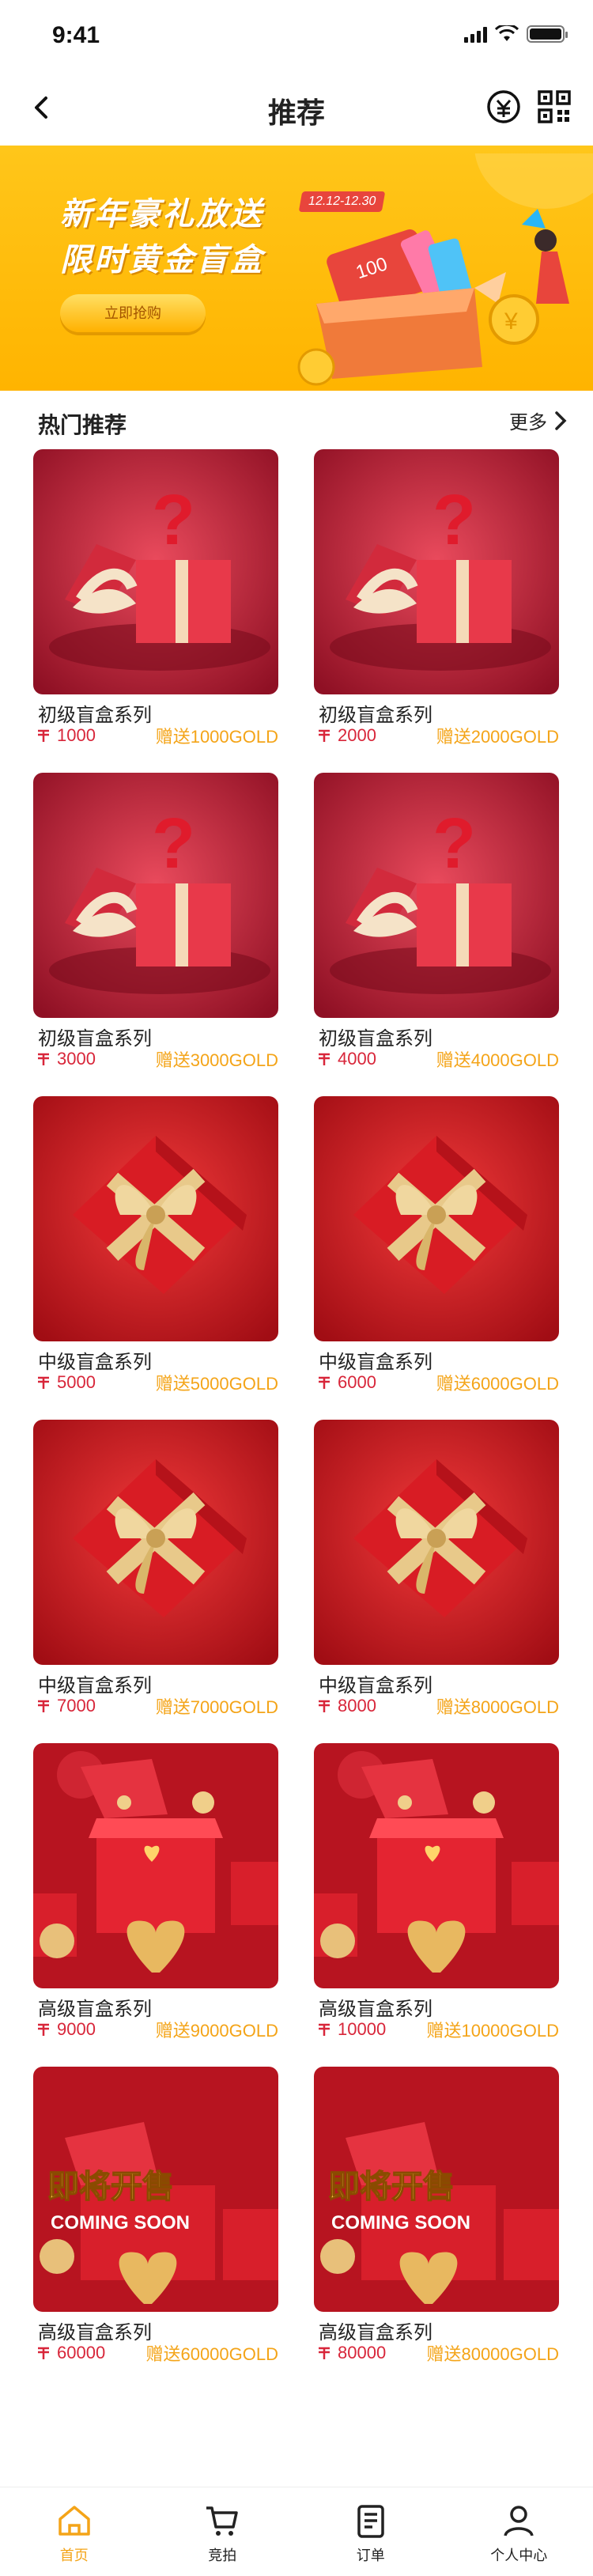 This screenshot has width=593, height=2576. What do you see at coordinates (157, 1059) in the screenshot?
I see `product-price-row: 3000 赠送3000GOLD` at bounding box center [157, 1059].